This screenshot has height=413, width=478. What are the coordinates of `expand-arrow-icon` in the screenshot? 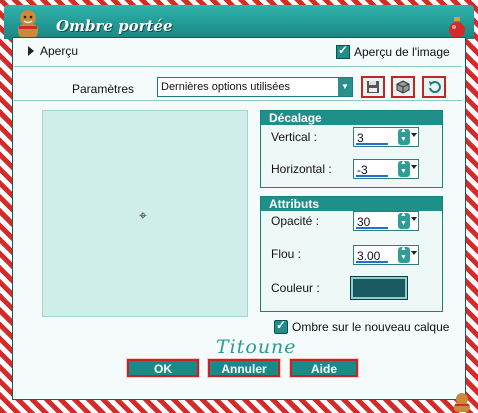 It's located at (31, 51).